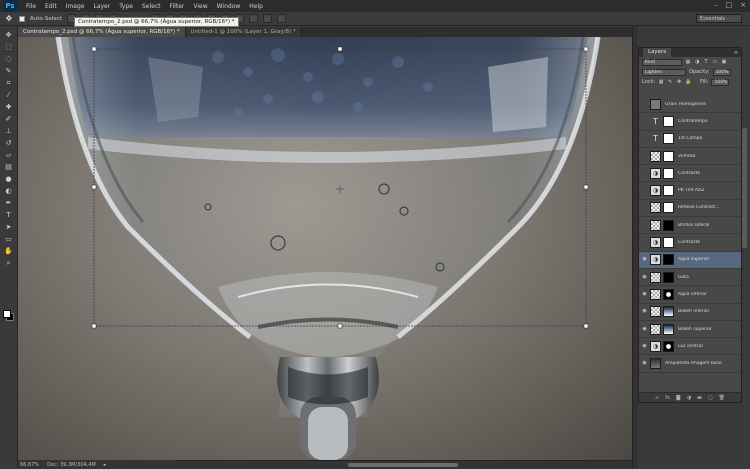 This screenshot has height=469, width=750. Describe the element at coordinates (688, 82) in the screenshot. I see `lock-all-icon: 🔒` at that location.